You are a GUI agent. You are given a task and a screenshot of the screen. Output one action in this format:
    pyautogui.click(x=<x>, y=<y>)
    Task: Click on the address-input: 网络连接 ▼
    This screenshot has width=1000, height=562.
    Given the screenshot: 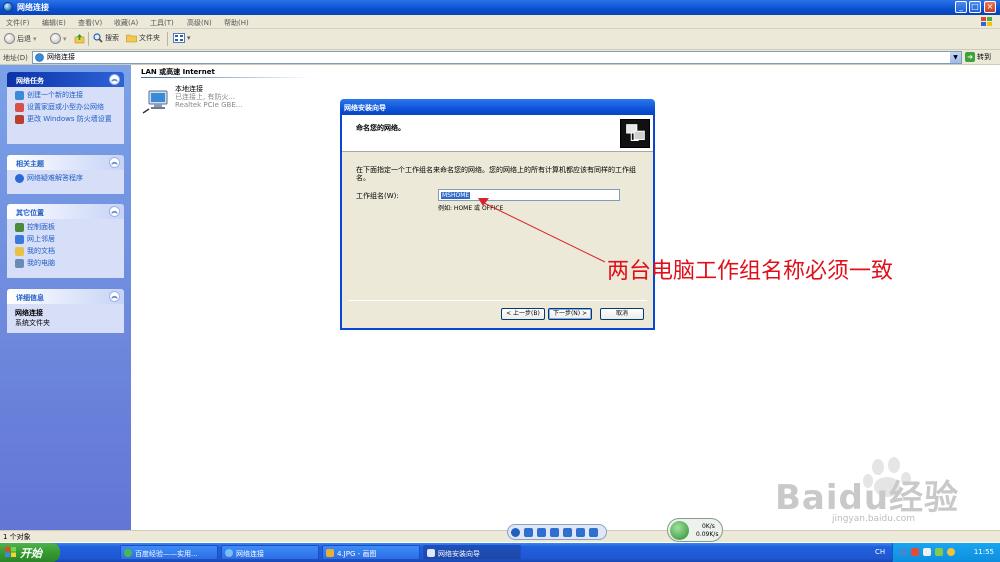 What is the action you would take?
    pyautogui.click(x=497, y=57)
    